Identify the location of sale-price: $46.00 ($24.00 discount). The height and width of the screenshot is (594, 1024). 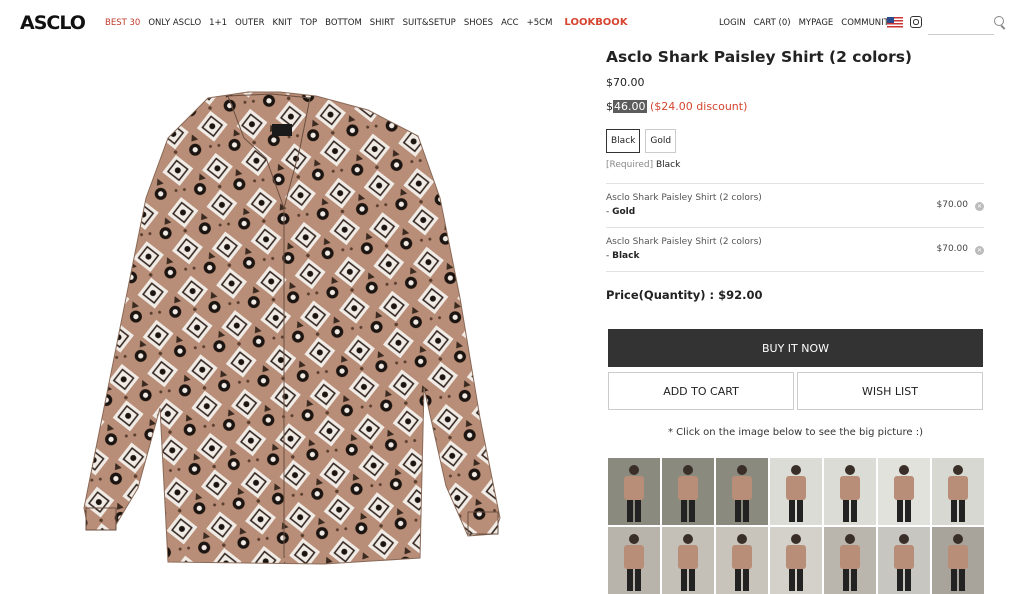
(795, 106).